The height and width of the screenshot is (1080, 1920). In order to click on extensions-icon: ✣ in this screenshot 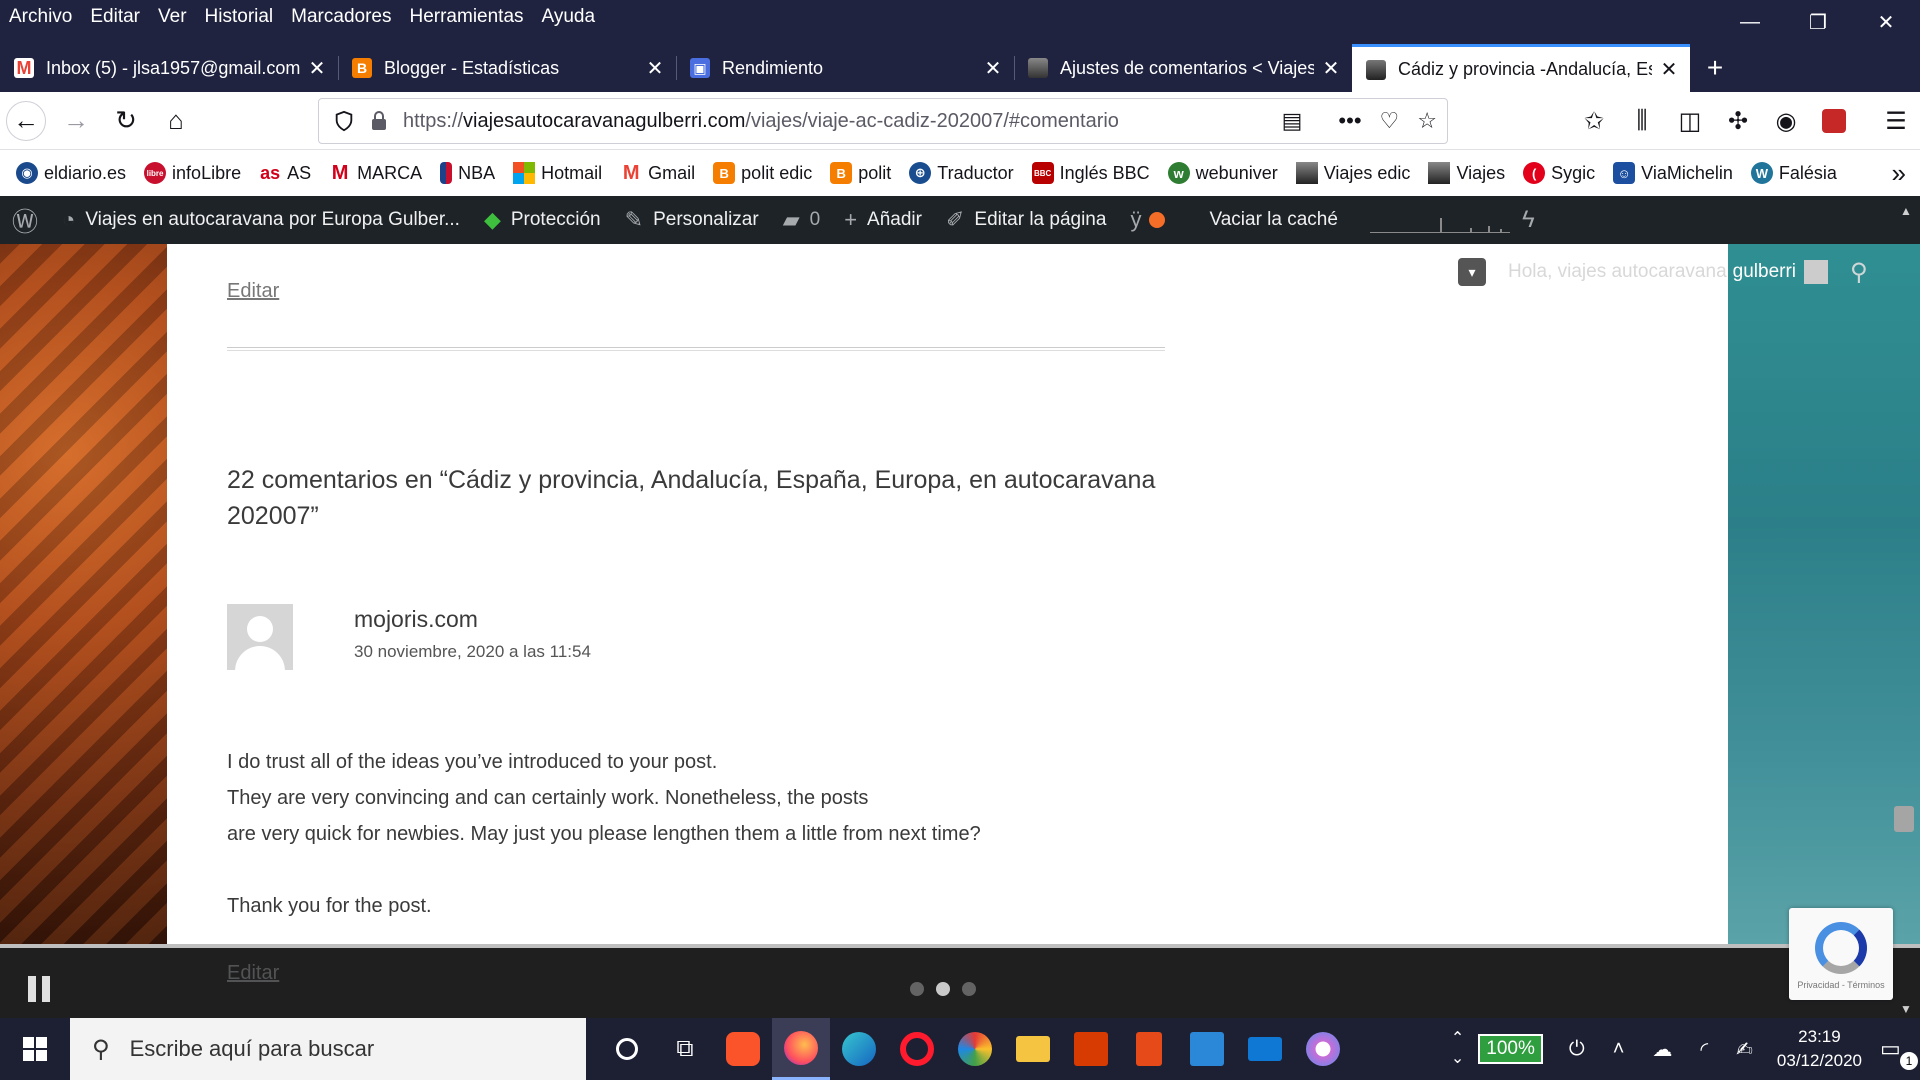, I will do `click(1738, 121)`.